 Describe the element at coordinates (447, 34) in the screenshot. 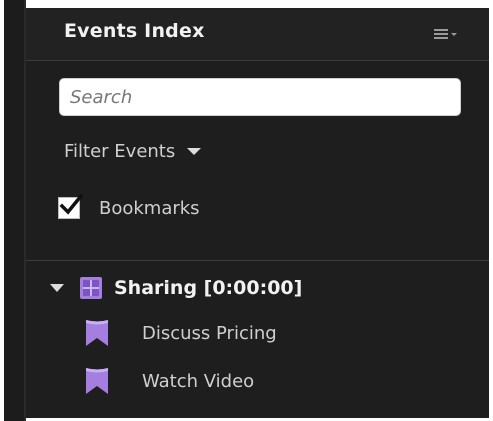

I see `panel-menu-icon` at that location.